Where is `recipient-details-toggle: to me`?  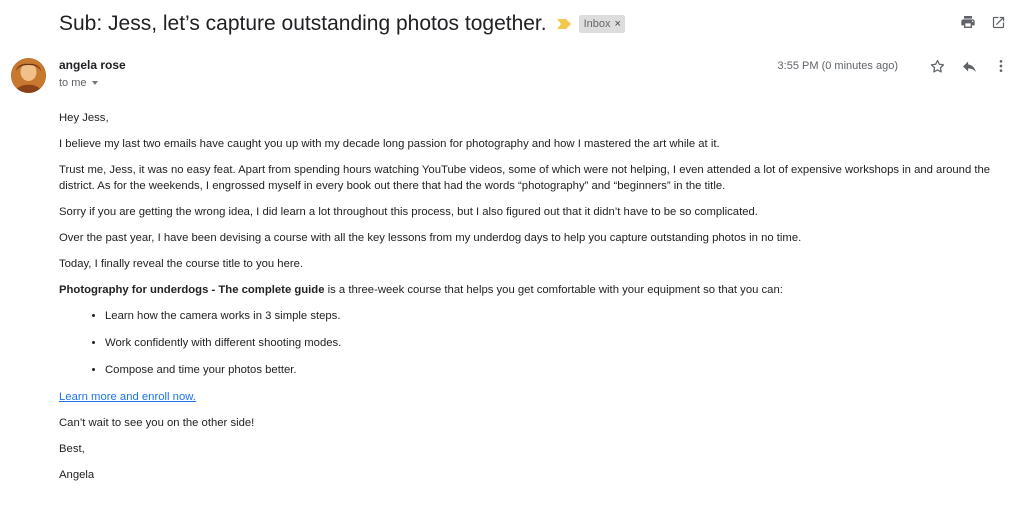
recipient-details-toggle: to me is located at coordinates (92, 83).